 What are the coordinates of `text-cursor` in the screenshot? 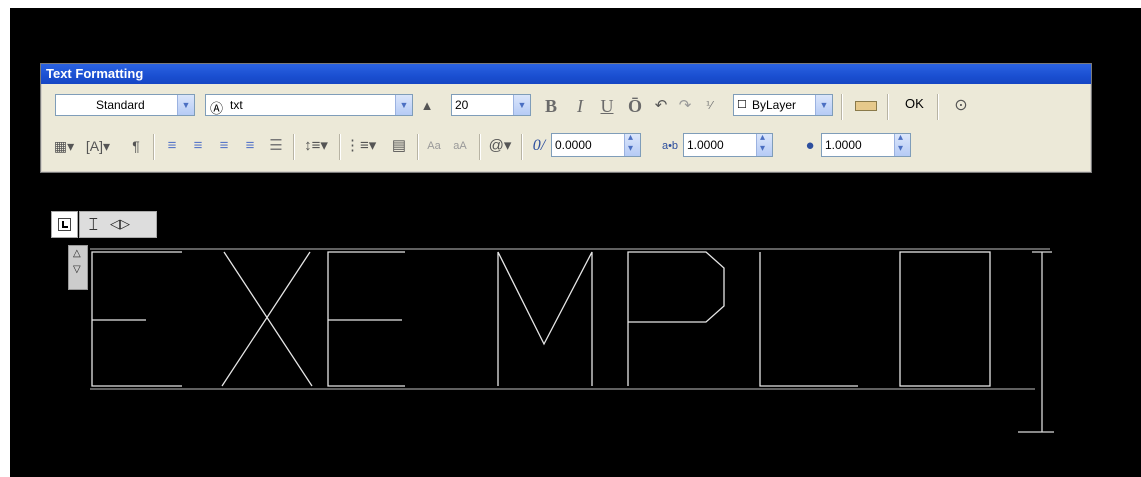 It's located at (1036, 342).